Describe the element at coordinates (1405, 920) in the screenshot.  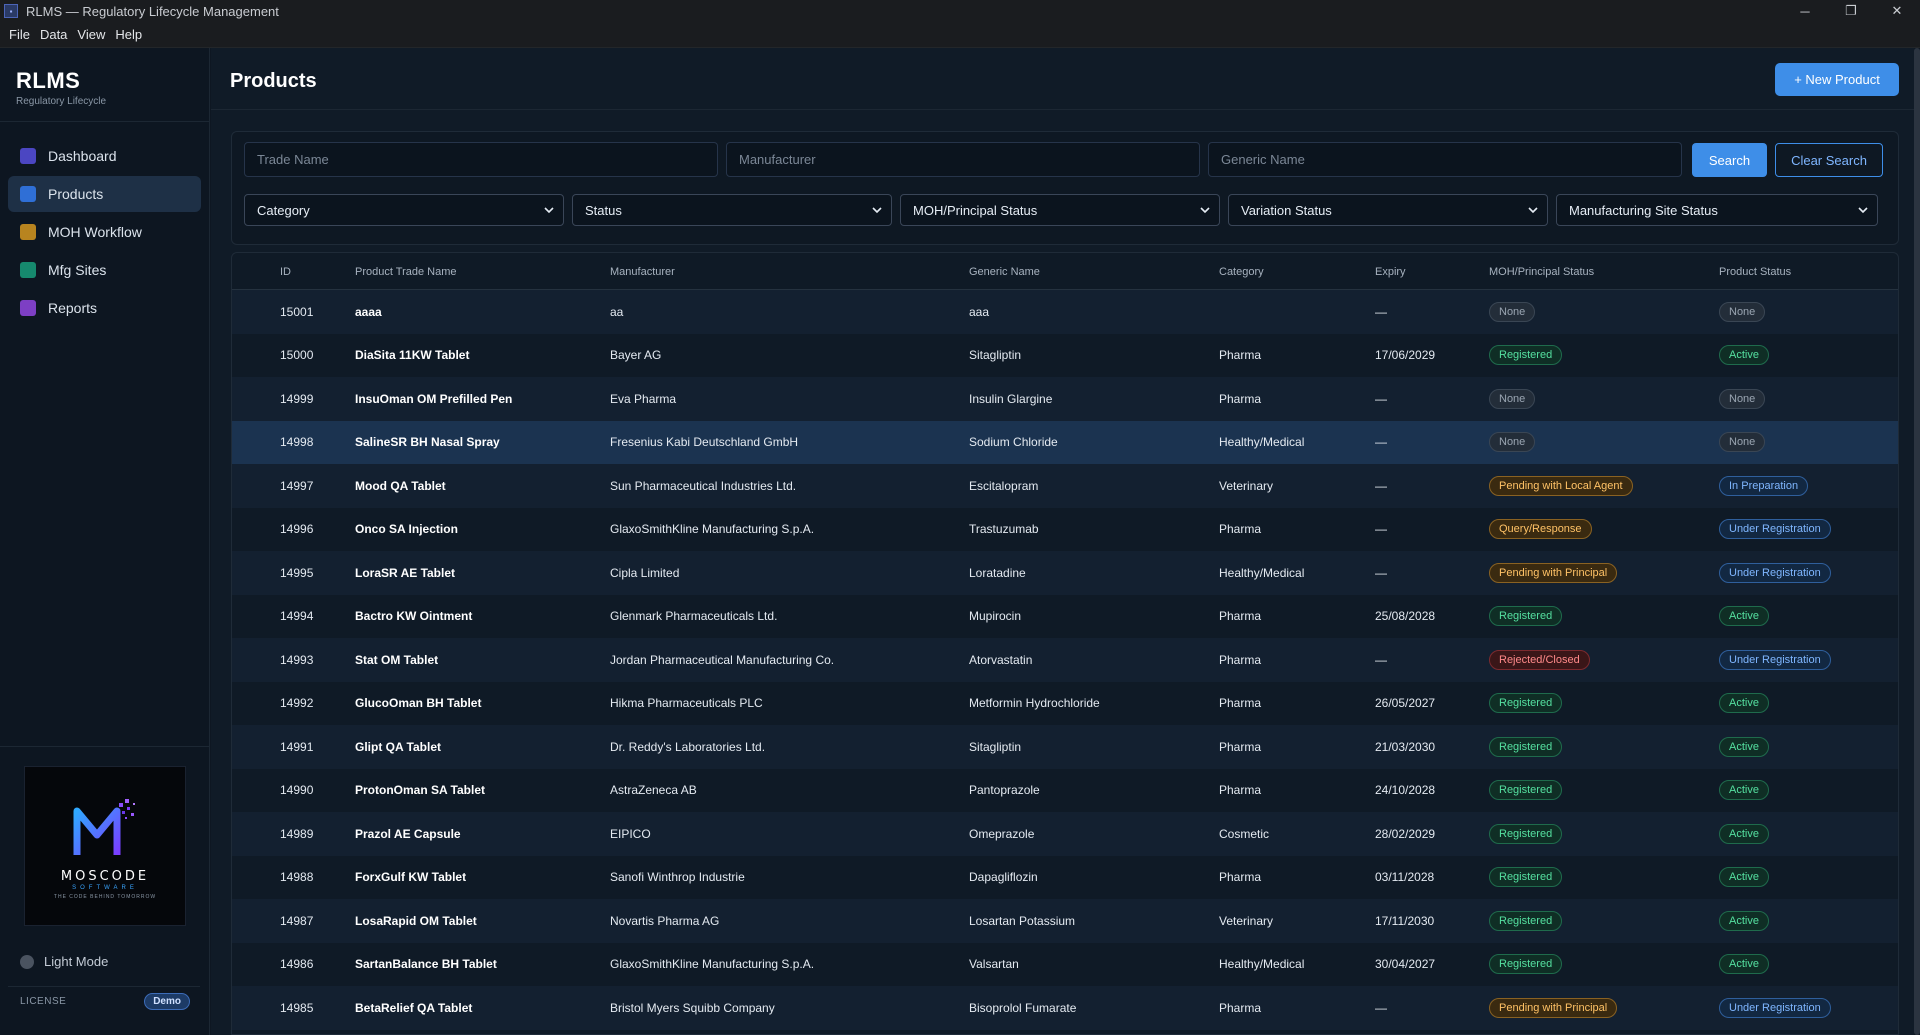
I see `cell-expiry: 17/11/2030` at that location.